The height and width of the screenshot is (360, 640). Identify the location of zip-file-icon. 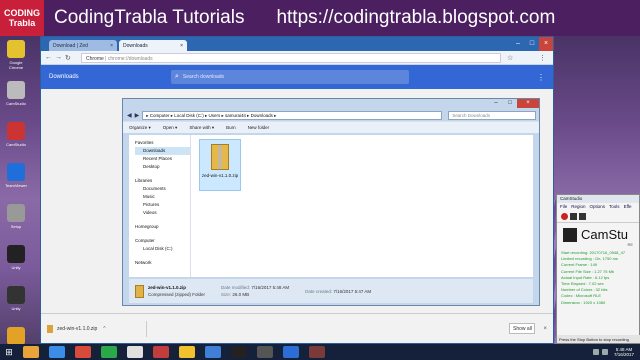
(50, 328).